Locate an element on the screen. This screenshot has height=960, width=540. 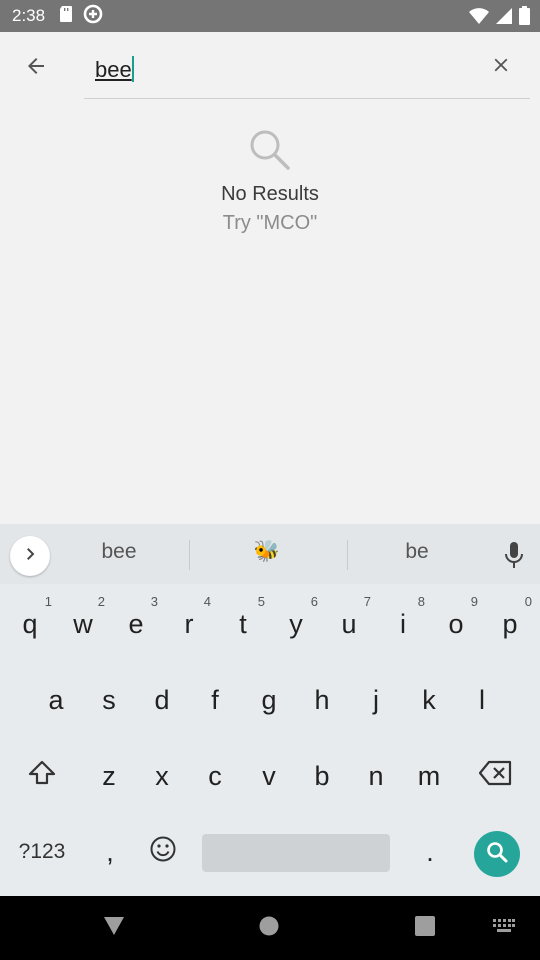
battery-icon is located at coordinates (524, 18).